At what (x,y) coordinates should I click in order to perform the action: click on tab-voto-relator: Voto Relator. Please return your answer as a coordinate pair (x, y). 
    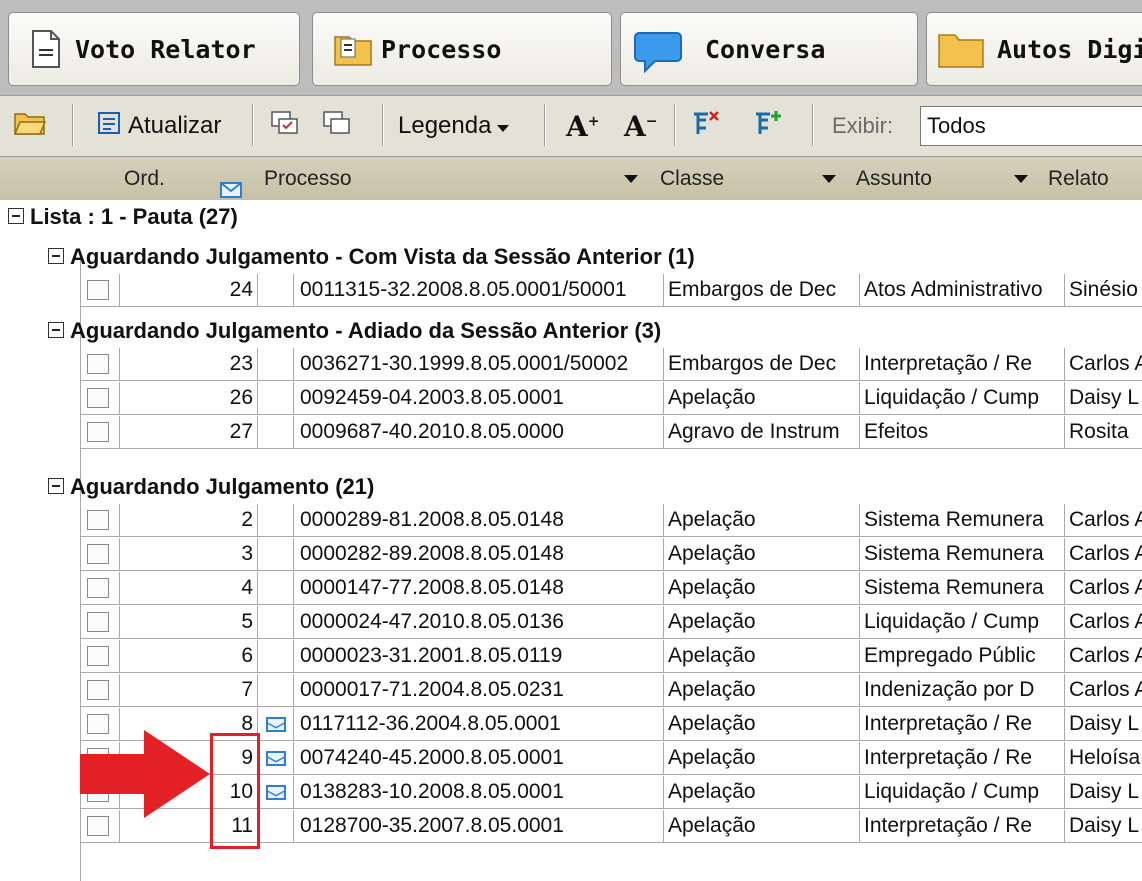
    Looking at the image, I should click on (154, 49).